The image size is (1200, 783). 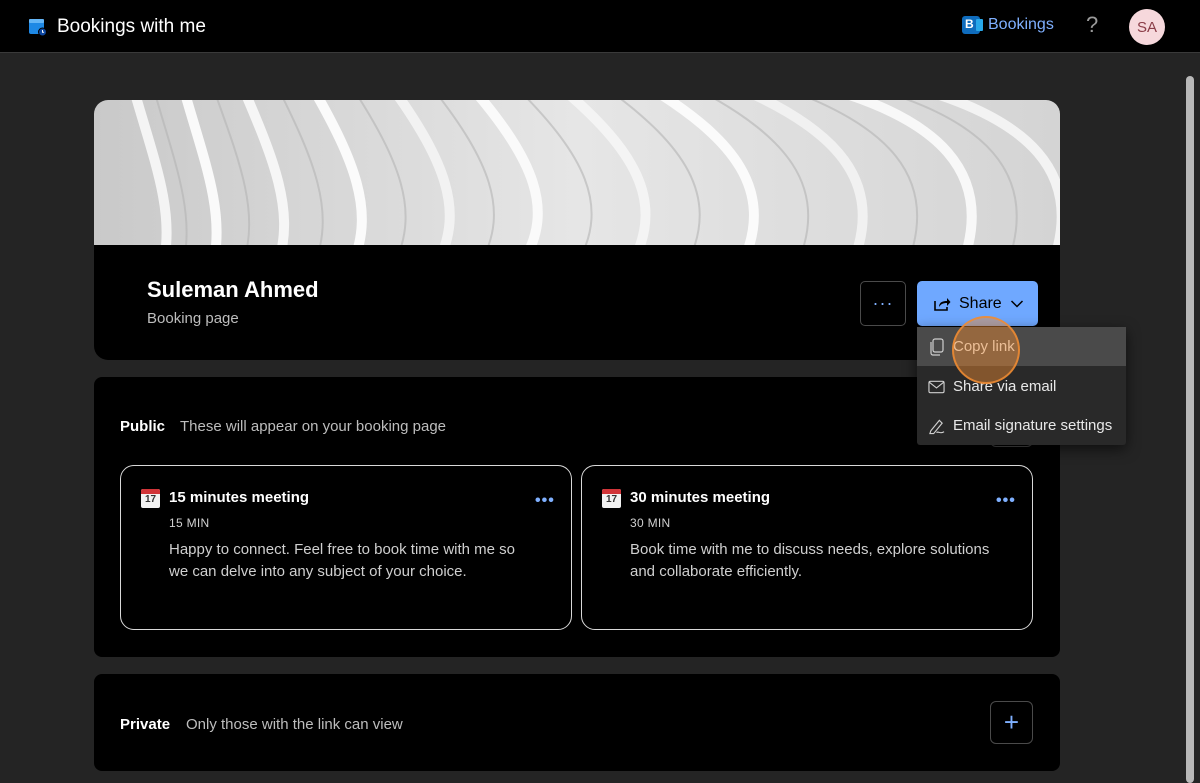 What do you see at coordinates (942, 304) in the screenshot?
I see `share-icon` at bounding box center [942, 304].